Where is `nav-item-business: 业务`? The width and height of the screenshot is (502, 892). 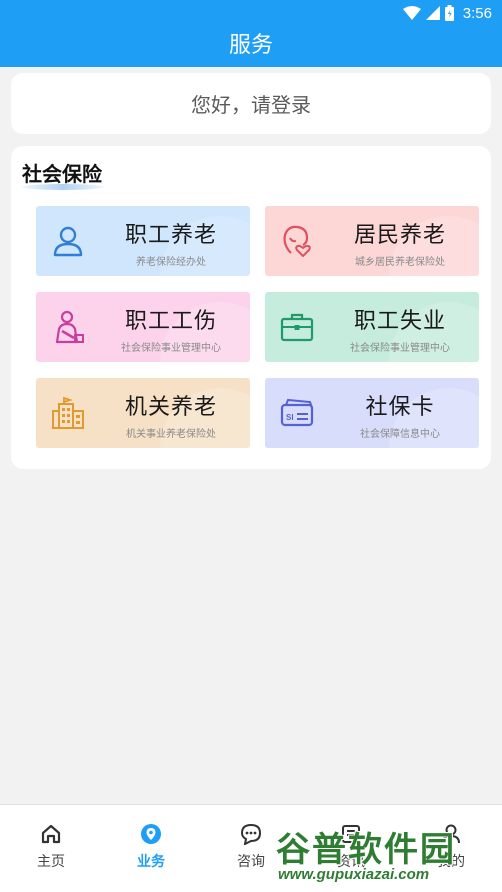 nav-item-business: 业务 is located at coordinates (151, 847).